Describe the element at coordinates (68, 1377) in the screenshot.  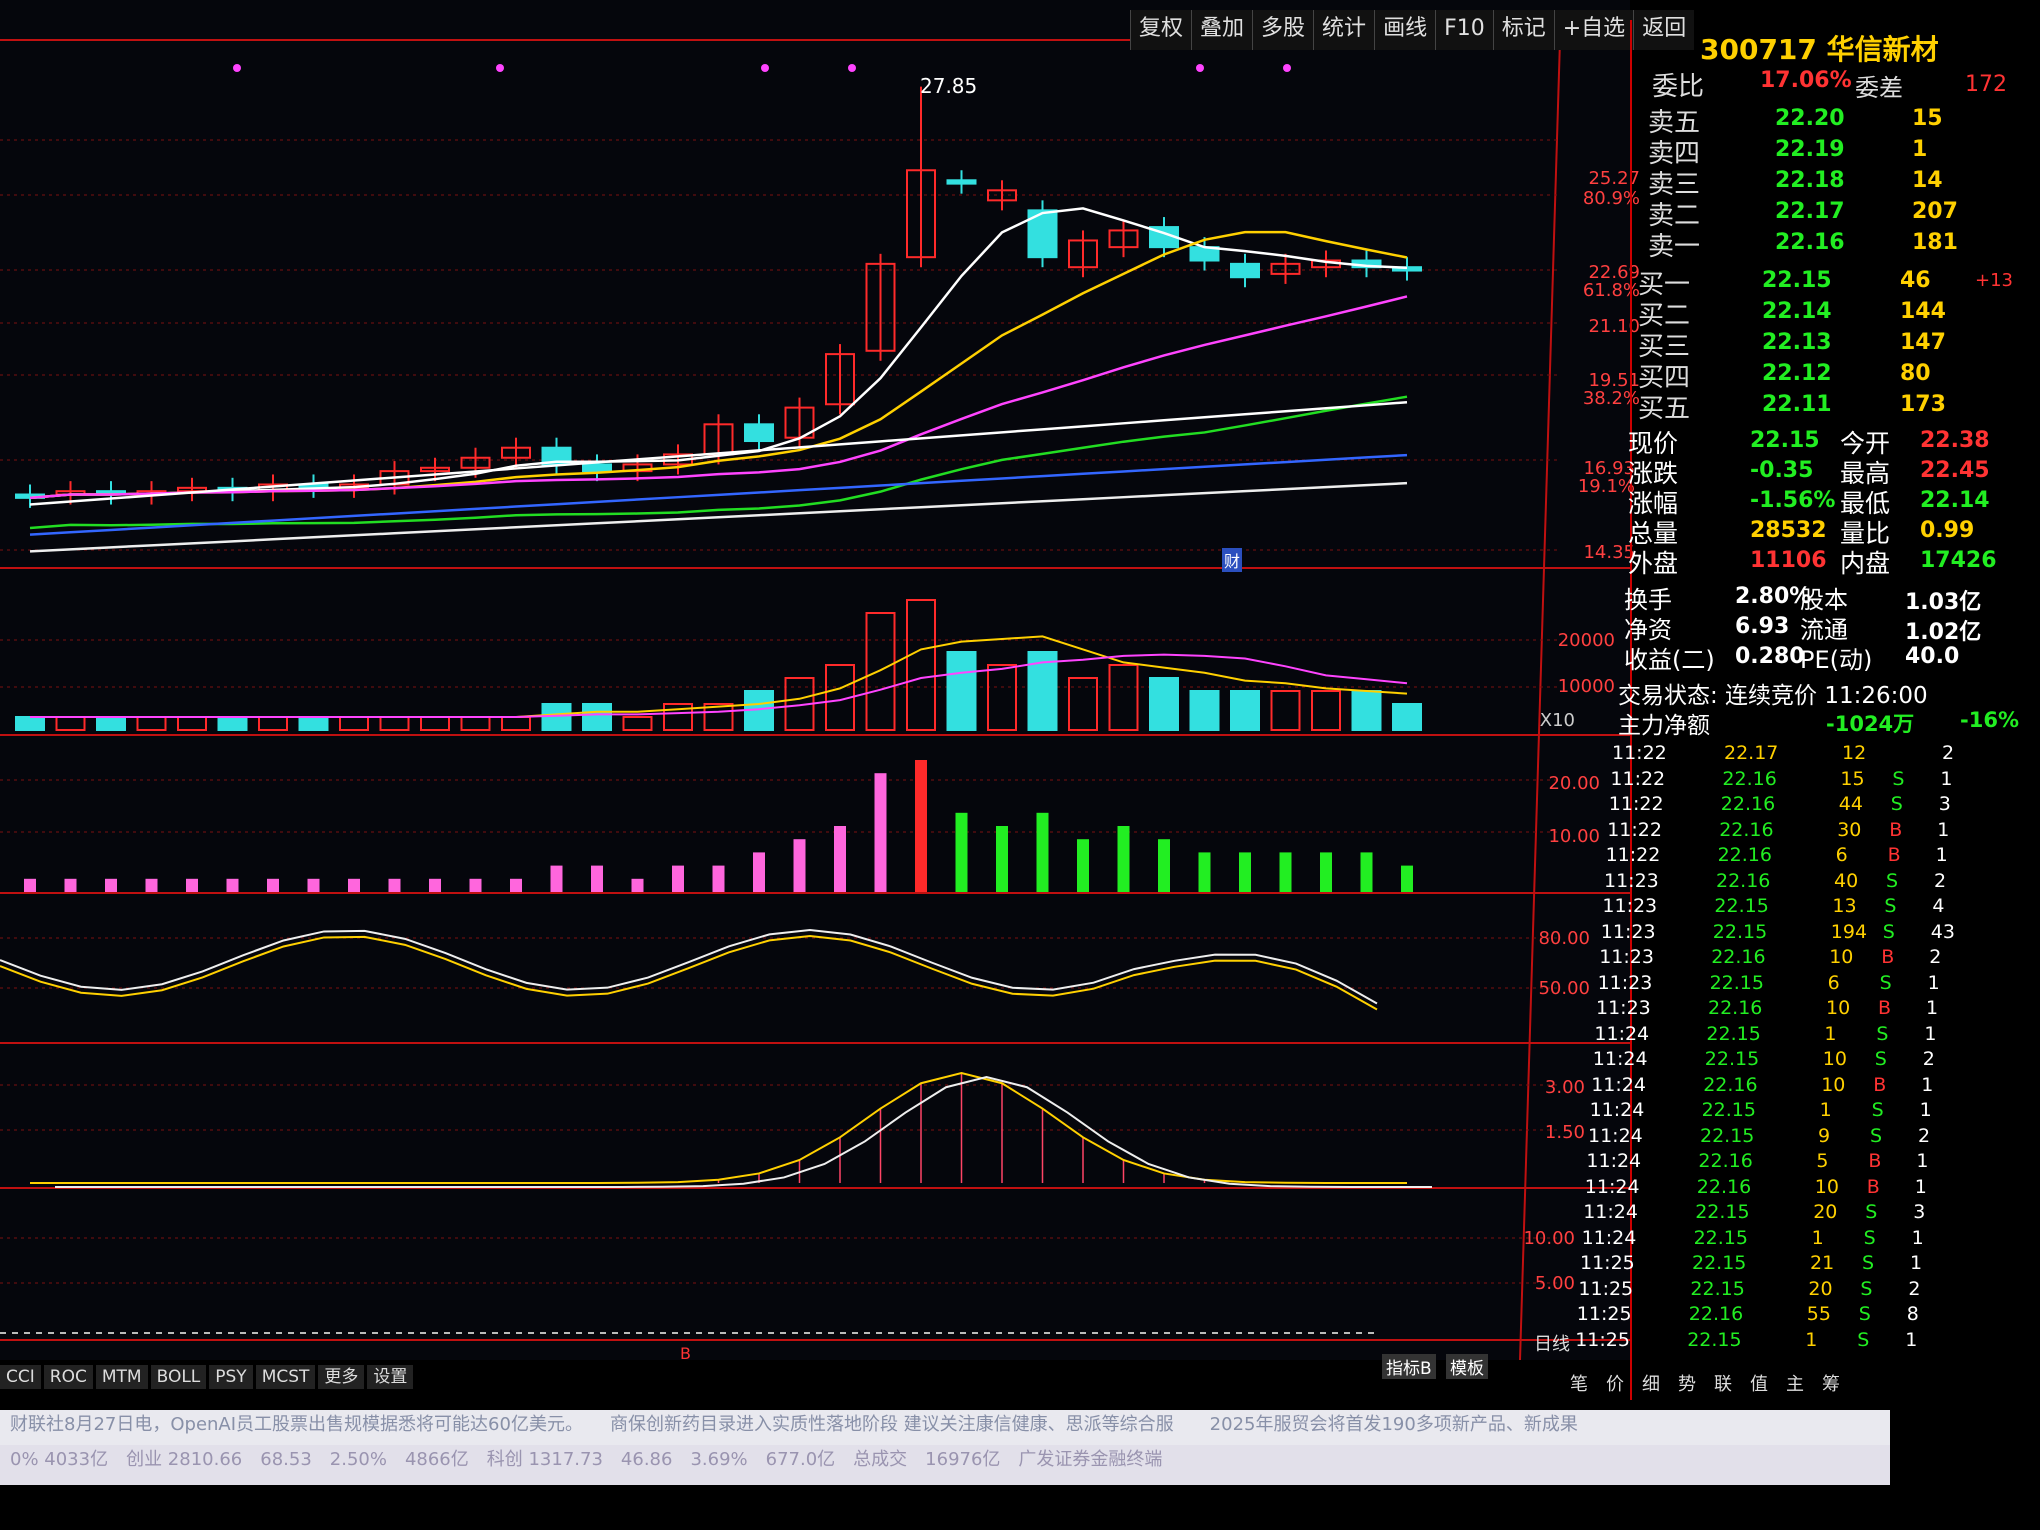
I see `tab-roc: ROC` at that location.